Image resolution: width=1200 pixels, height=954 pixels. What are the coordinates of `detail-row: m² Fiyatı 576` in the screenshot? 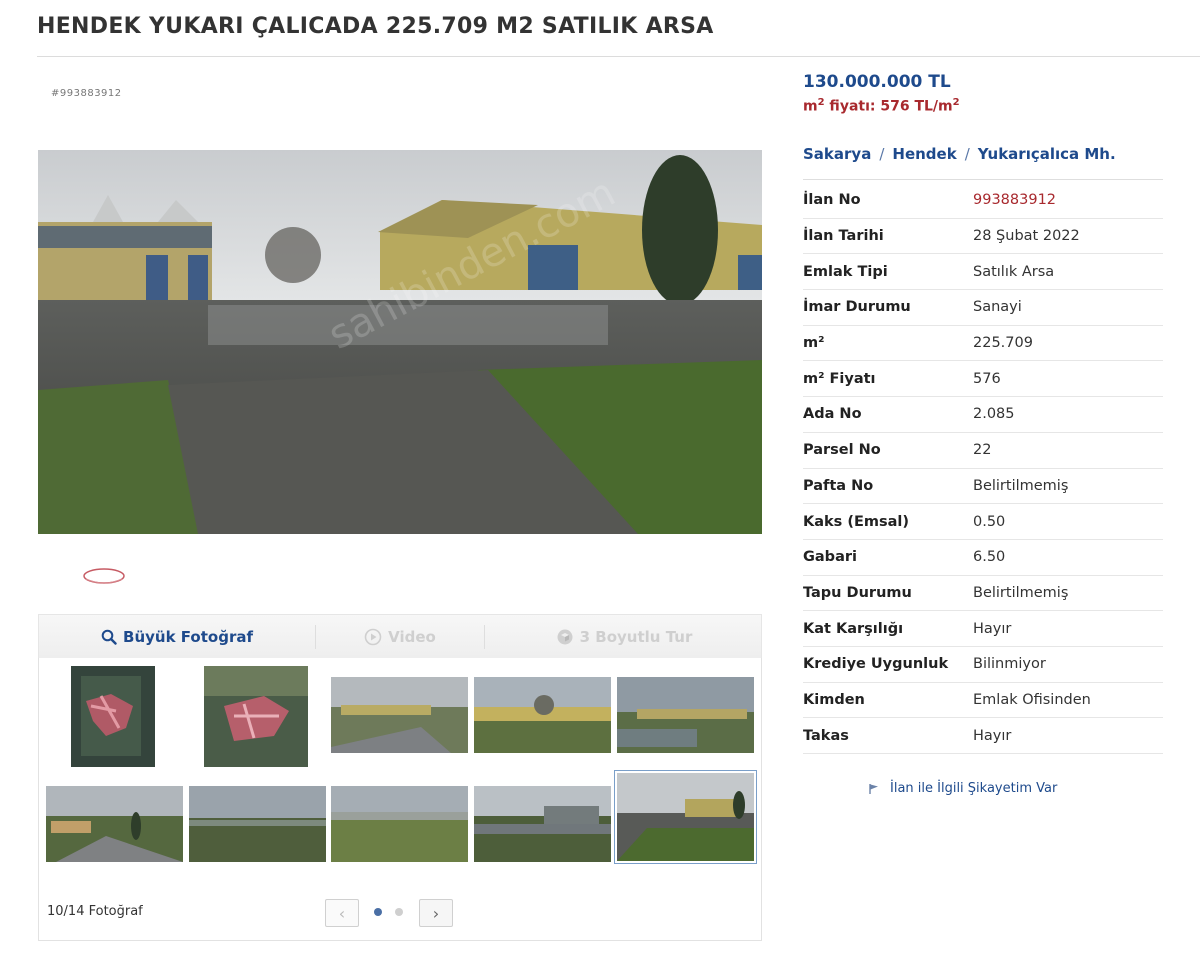 It's located at (983, 379).